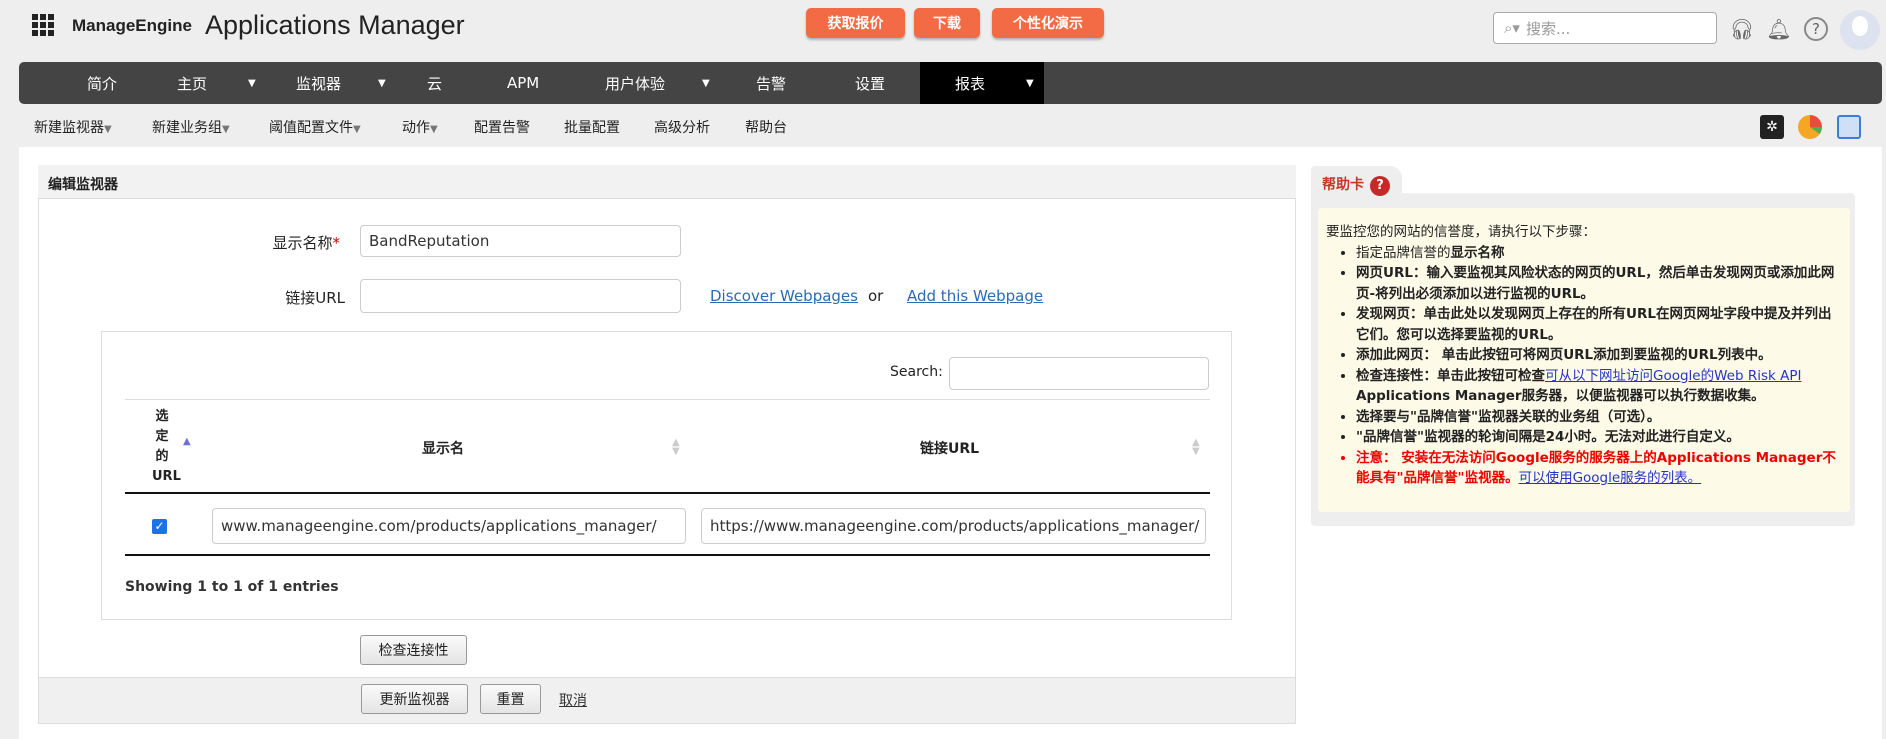 Image resolution: width=1886 pixels, height=739 pixels. Describe the element at coordinates (1403, 252) in the screenshot. I see `help-text: 指定品牌信誉的` at that location.